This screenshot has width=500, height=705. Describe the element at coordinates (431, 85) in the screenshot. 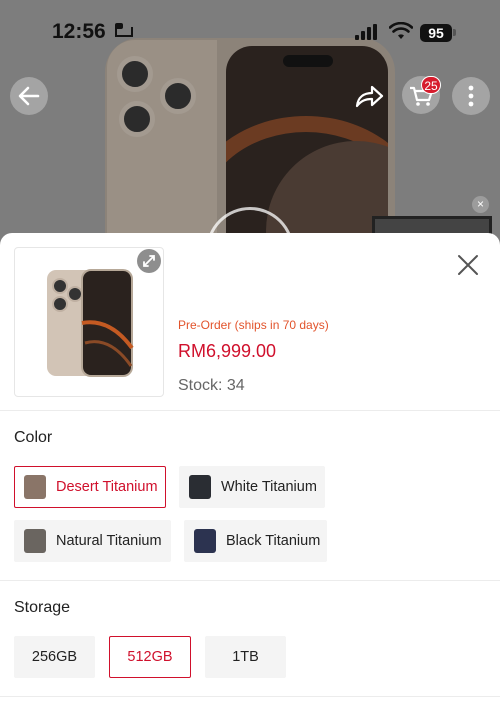

I see `cart-count-badge: 25` at that location.